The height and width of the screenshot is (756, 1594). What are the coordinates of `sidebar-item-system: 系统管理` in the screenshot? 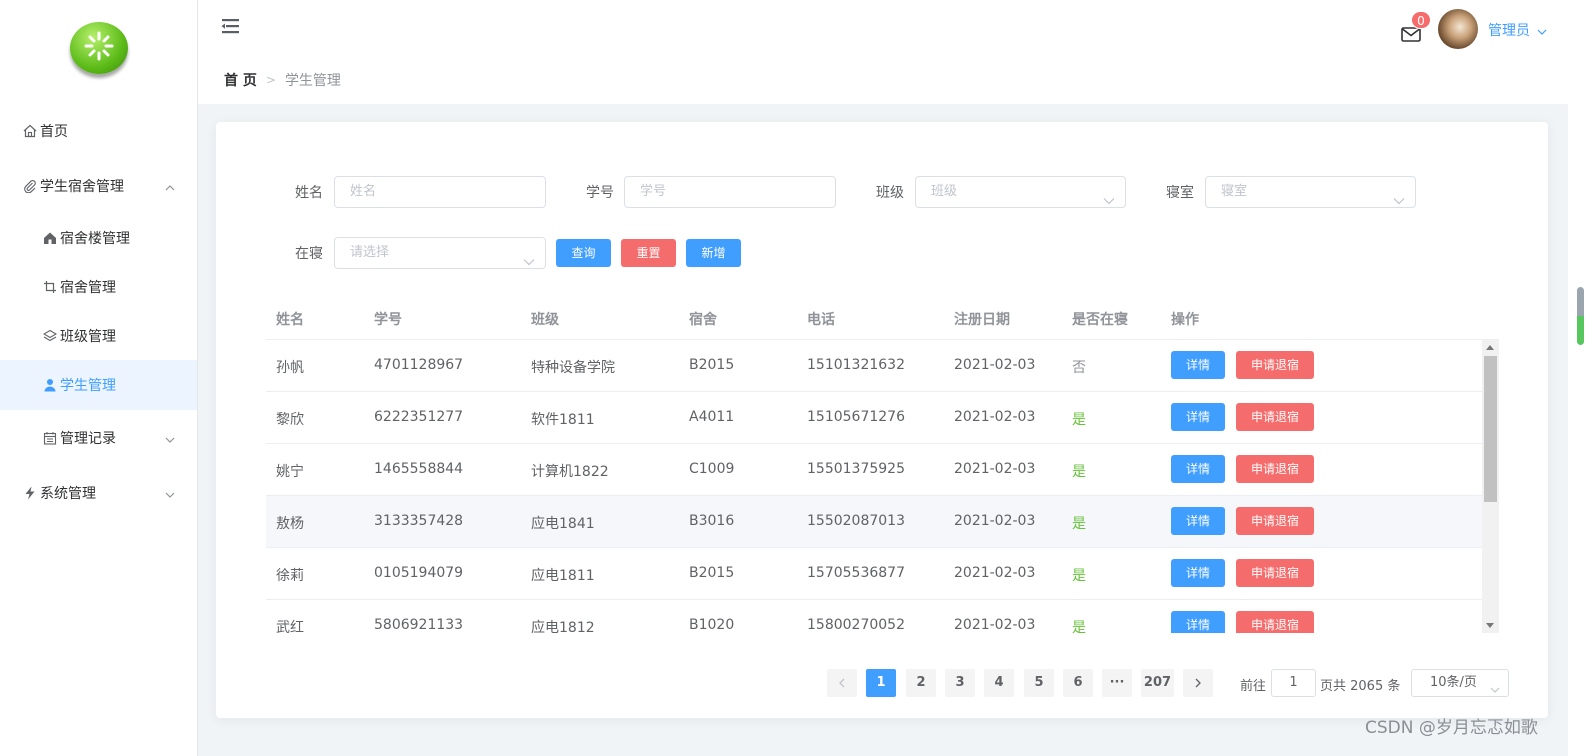 It's located at (98, 493).